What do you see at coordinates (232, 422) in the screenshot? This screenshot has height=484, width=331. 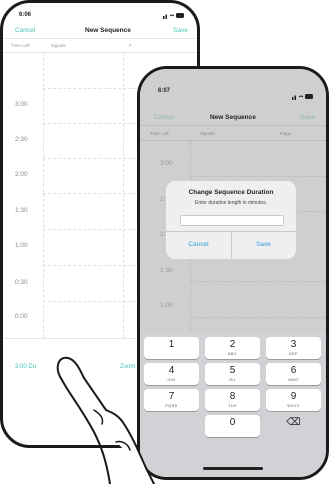 I see `key-number: 0` at bounding box center [232, 422].